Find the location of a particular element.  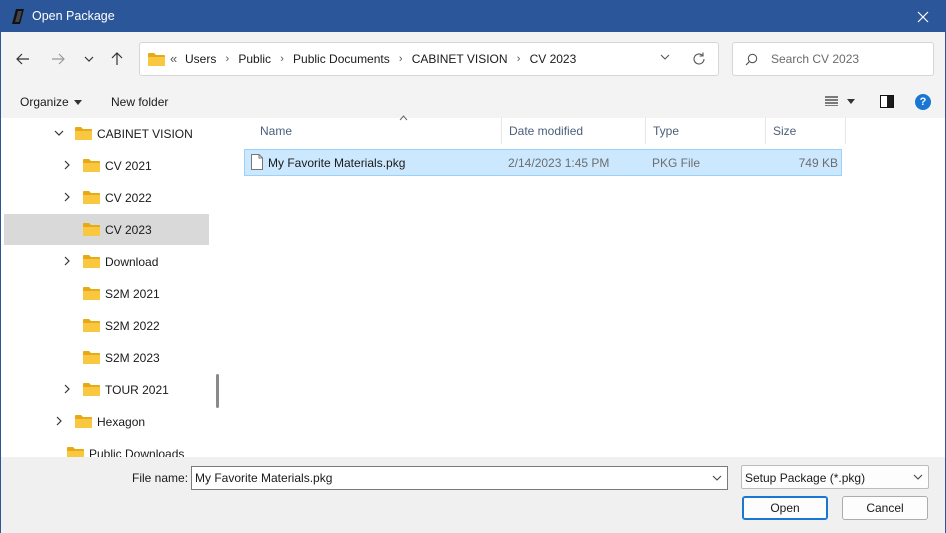

tree-item-cv-2022: CV 2022 is located at coordinates (106, 197).